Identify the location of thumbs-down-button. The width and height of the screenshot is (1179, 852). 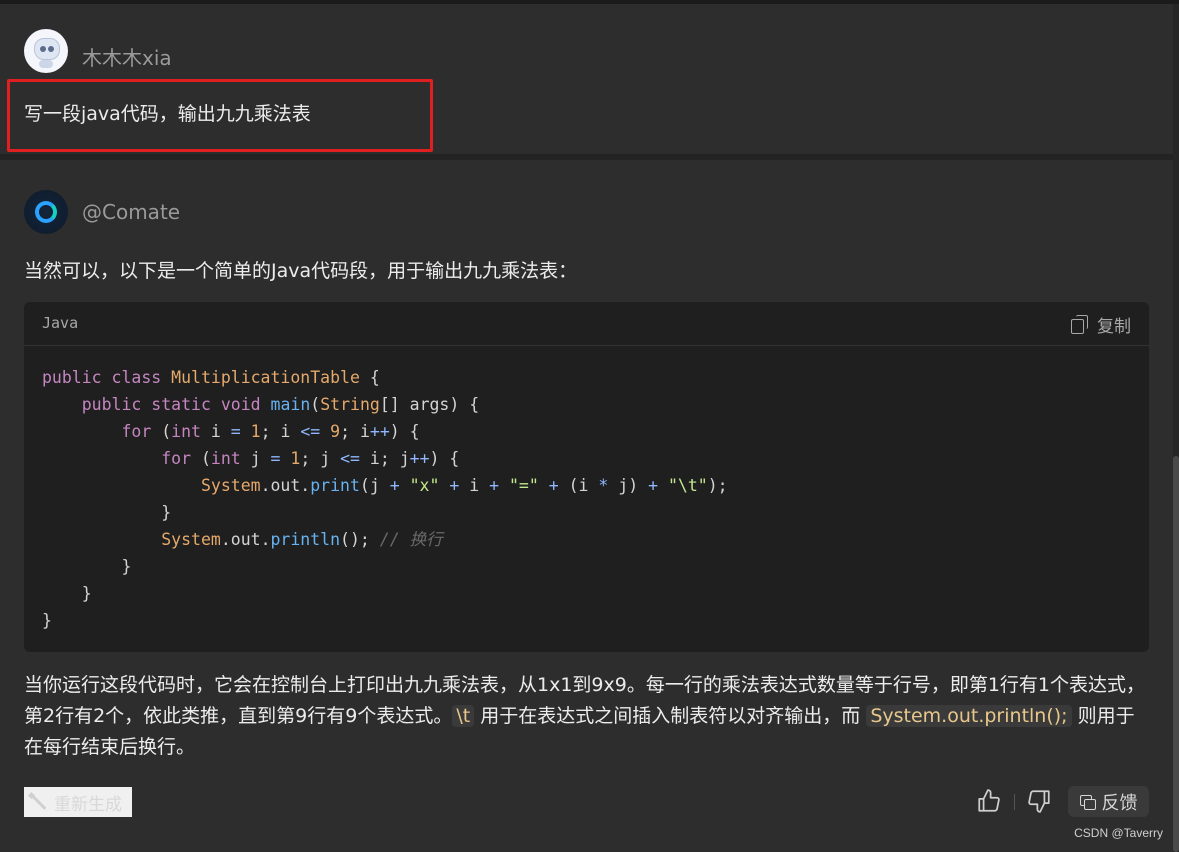
(1039, 801).